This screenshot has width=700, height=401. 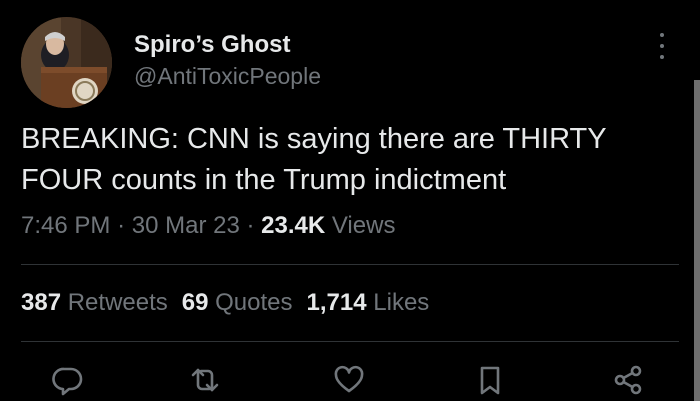 What do you see at coordinates (68, 380) in the screenshot?
I see `reply-icon` at bounding box center [68, 380].